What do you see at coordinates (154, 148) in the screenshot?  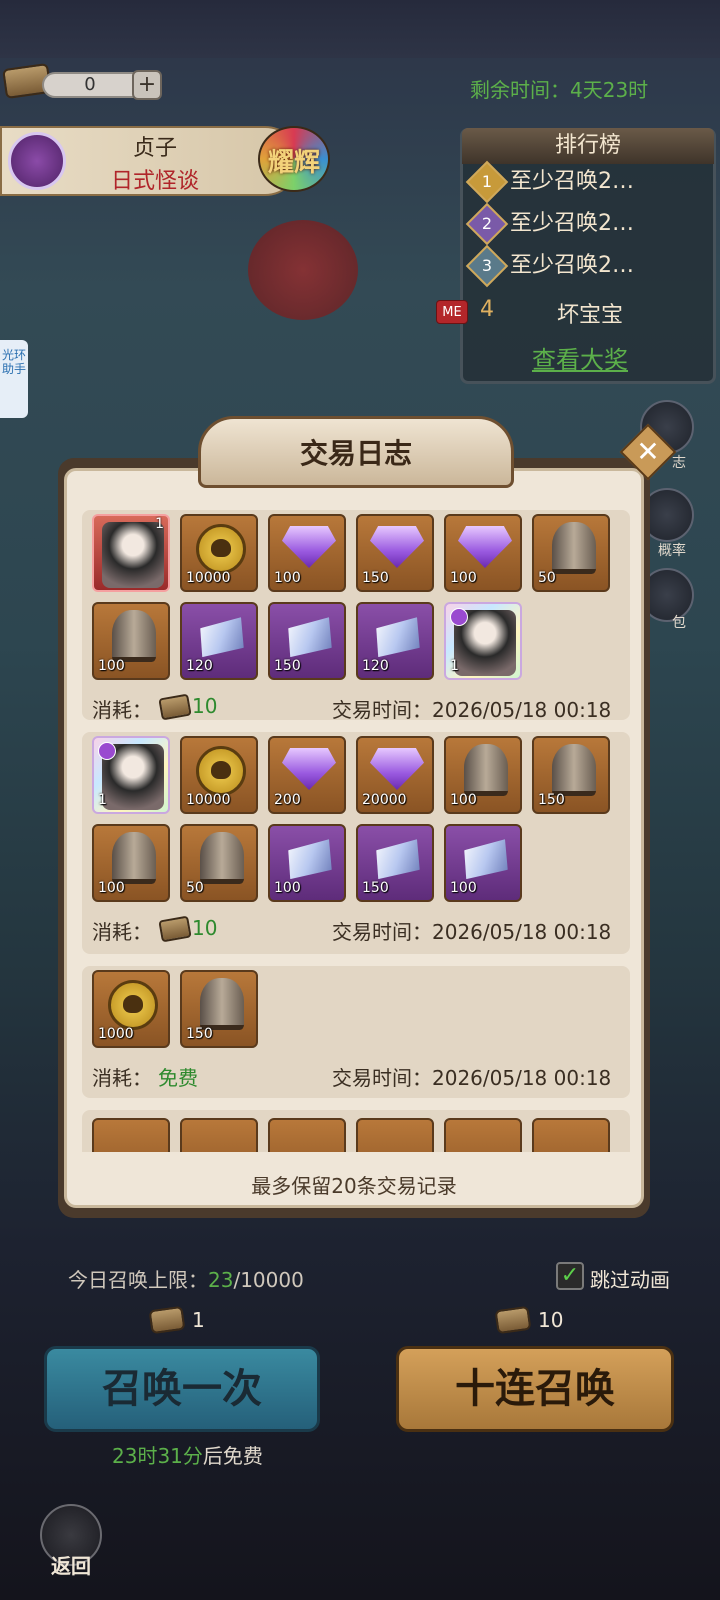 I see `banner-hero-name: 贞子` at bounding box center [154, 148].